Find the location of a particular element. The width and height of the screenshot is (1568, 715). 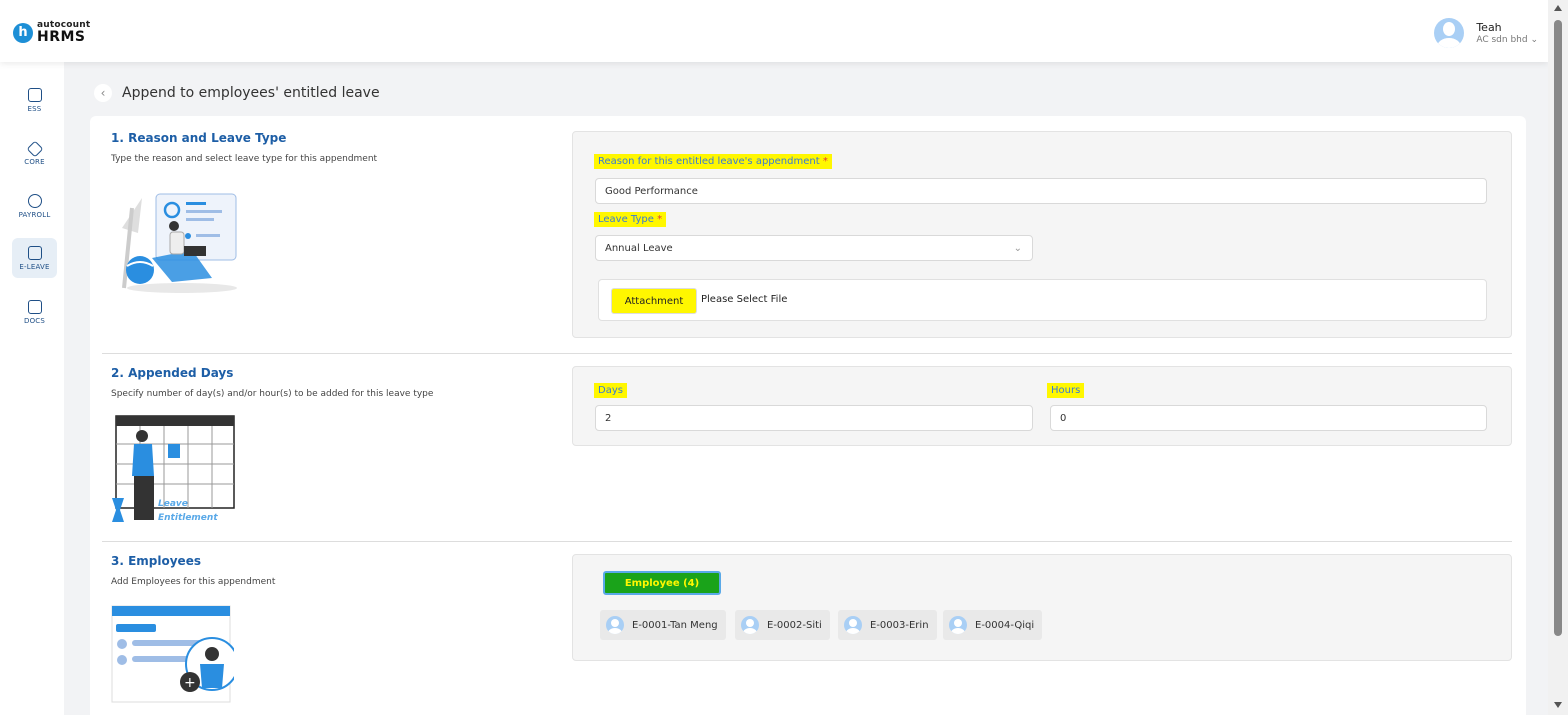

sidebar-item-docs: DOCS is located at coordinates (34, 312).